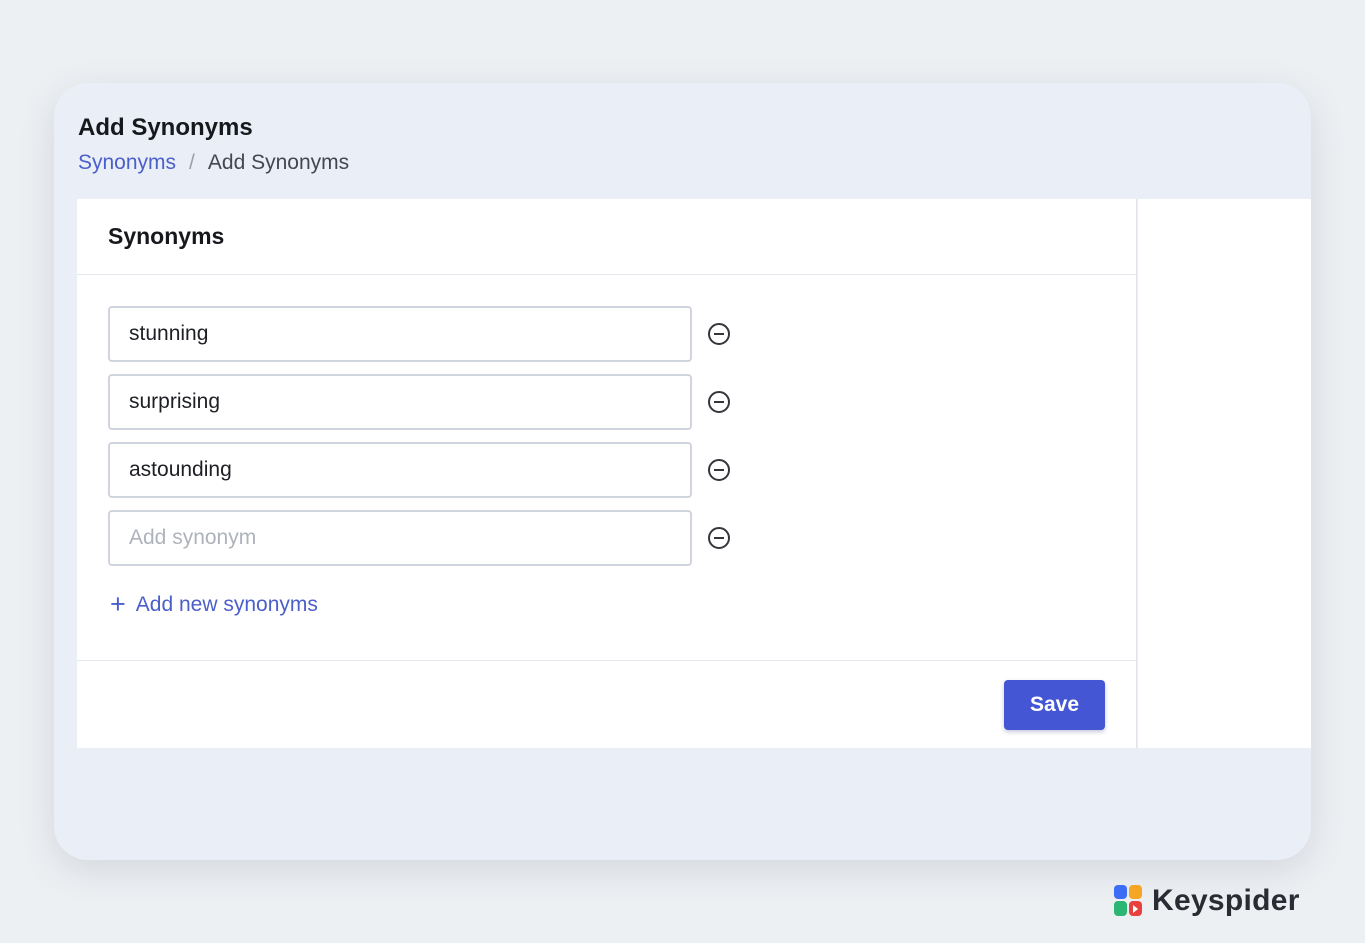 The height and width of the screenshot is (943, 1365). I want to click on new-synonym-input, so click(400, 538).